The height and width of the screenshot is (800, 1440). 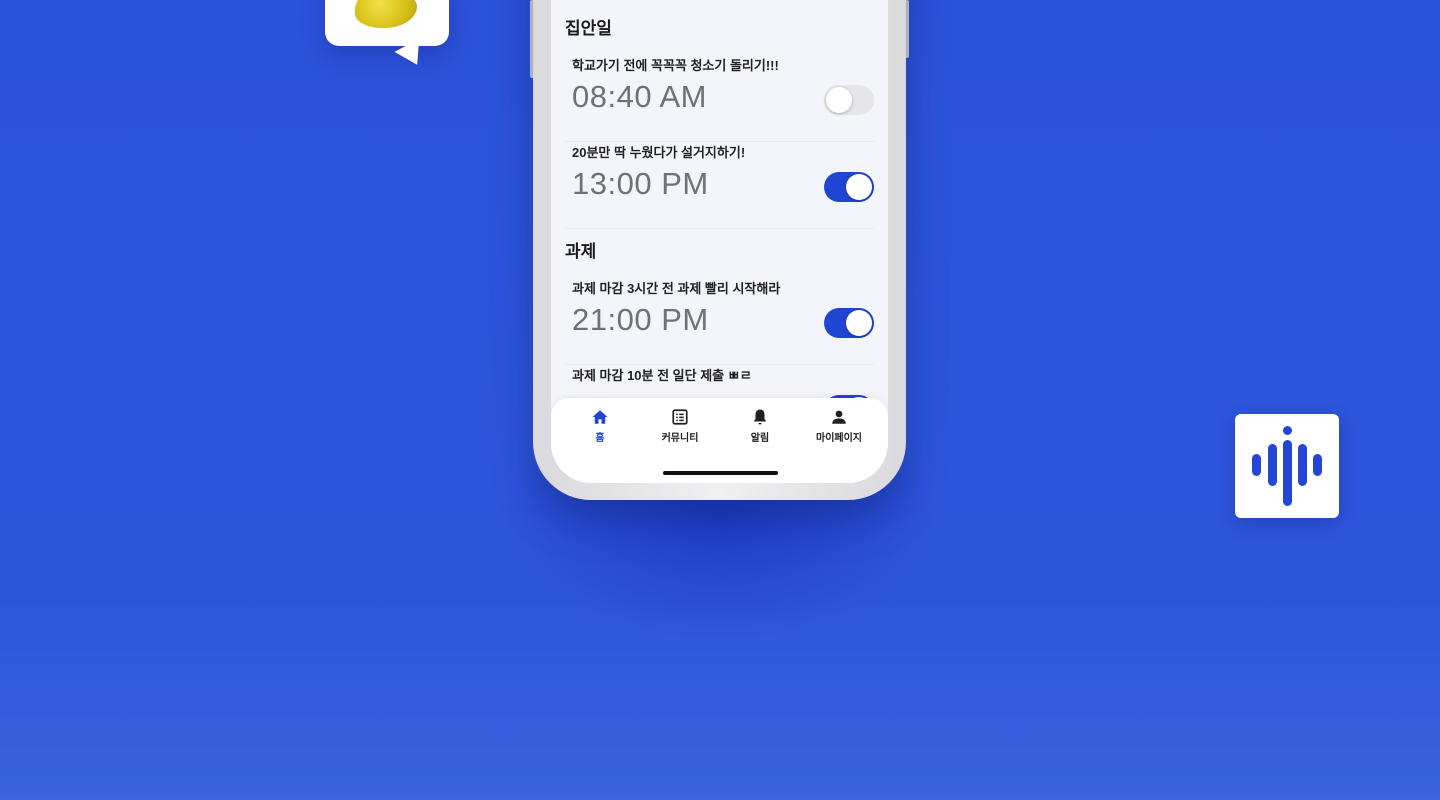 What do you see at coordinates (640, 183) in the screenshot?
I see `alarm-time: 13:00 PM` at bounding box center [640, 183].